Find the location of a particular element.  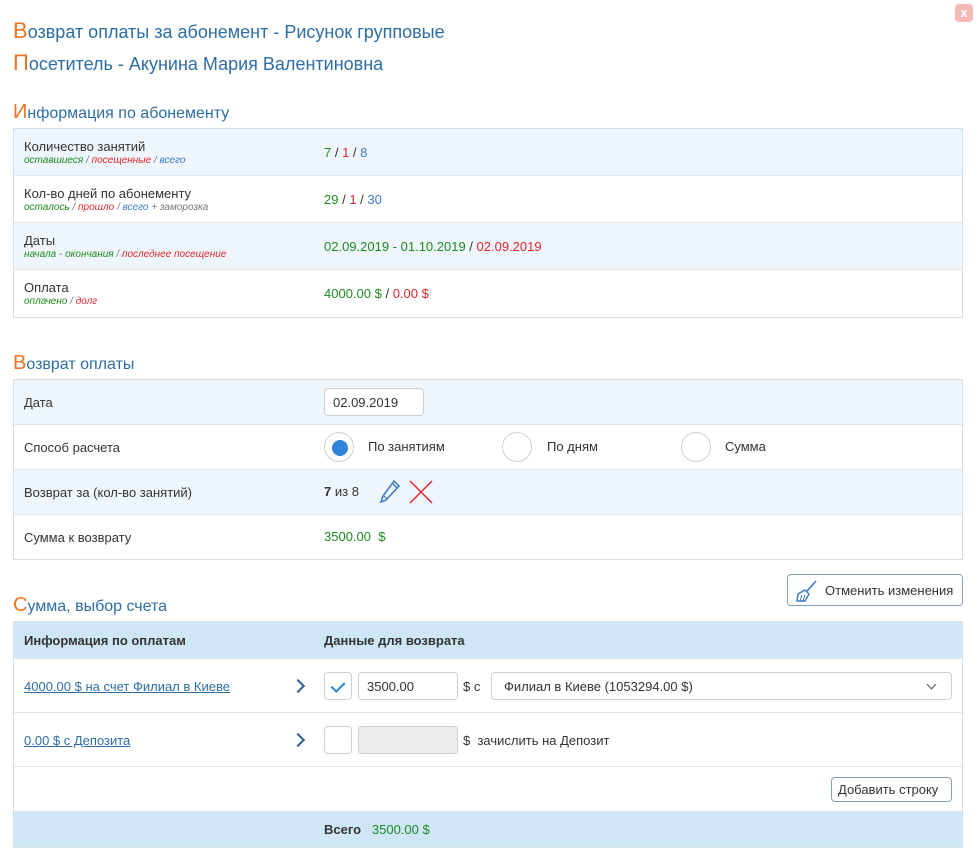

refund-amount-input: 3500.00 is located at coordinates (408, 686).